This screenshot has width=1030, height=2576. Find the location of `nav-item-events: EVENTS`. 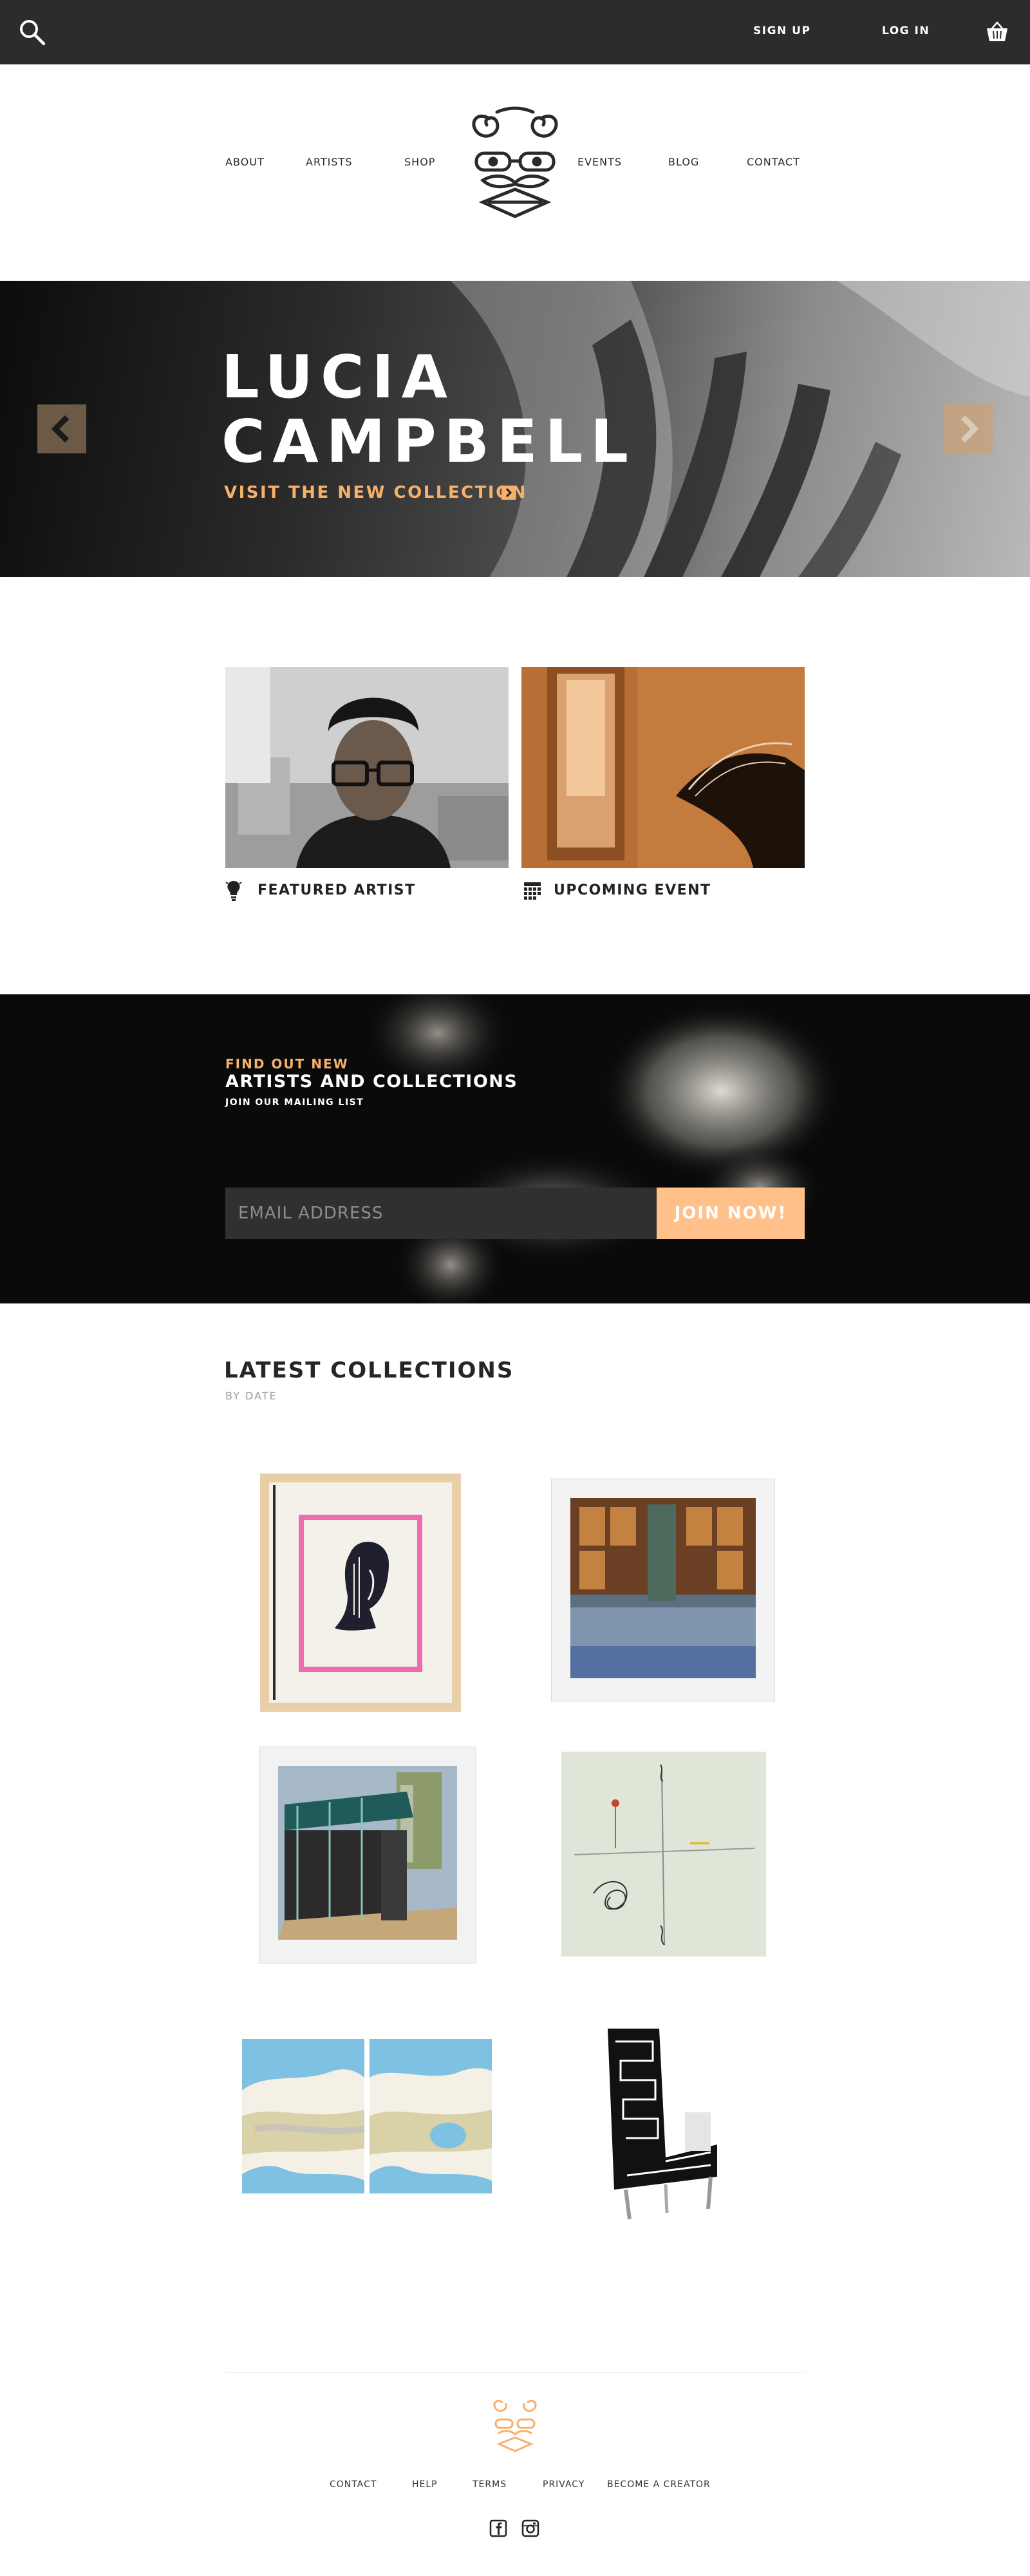

nav-item-events: EVENTS is located at coordinates (599, 162).